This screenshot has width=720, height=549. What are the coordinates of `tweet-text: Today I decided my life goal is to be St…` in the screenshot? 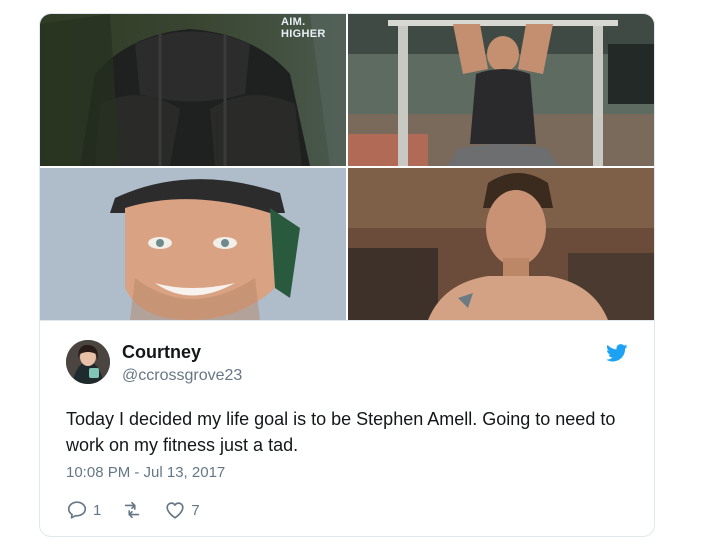 It's located at (341, 432).